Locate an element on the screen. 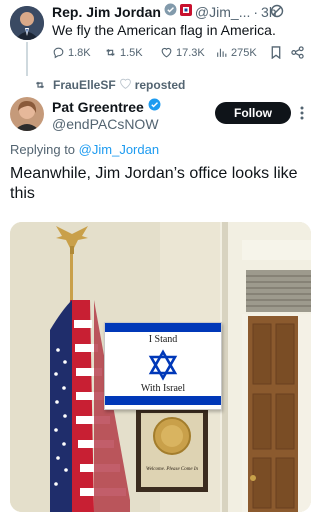 The height and width of the screenshot is (512, 321). more-icon is located at coordinates (302, 115).